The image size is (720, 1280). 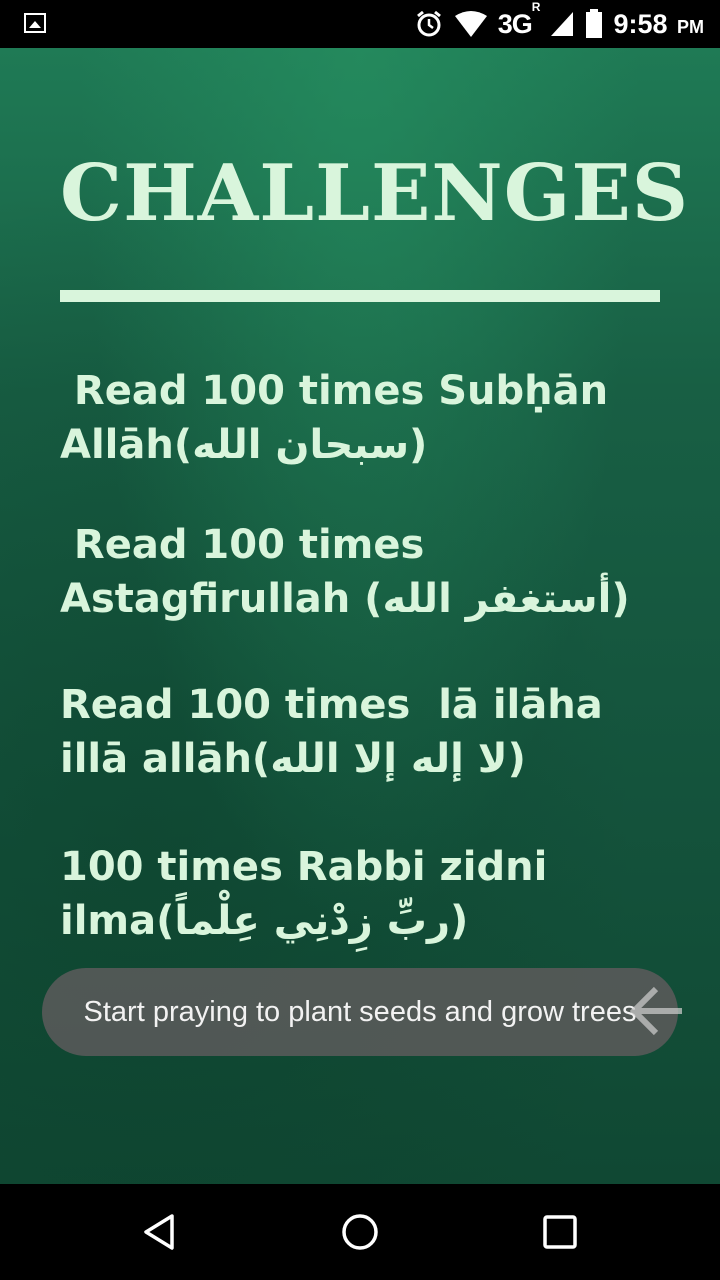 What do you see at coordinates (304, 867) in the screenshot?
I see `challenge-line: 100 times Rabbi zidni` at bounding box center [304, 867].